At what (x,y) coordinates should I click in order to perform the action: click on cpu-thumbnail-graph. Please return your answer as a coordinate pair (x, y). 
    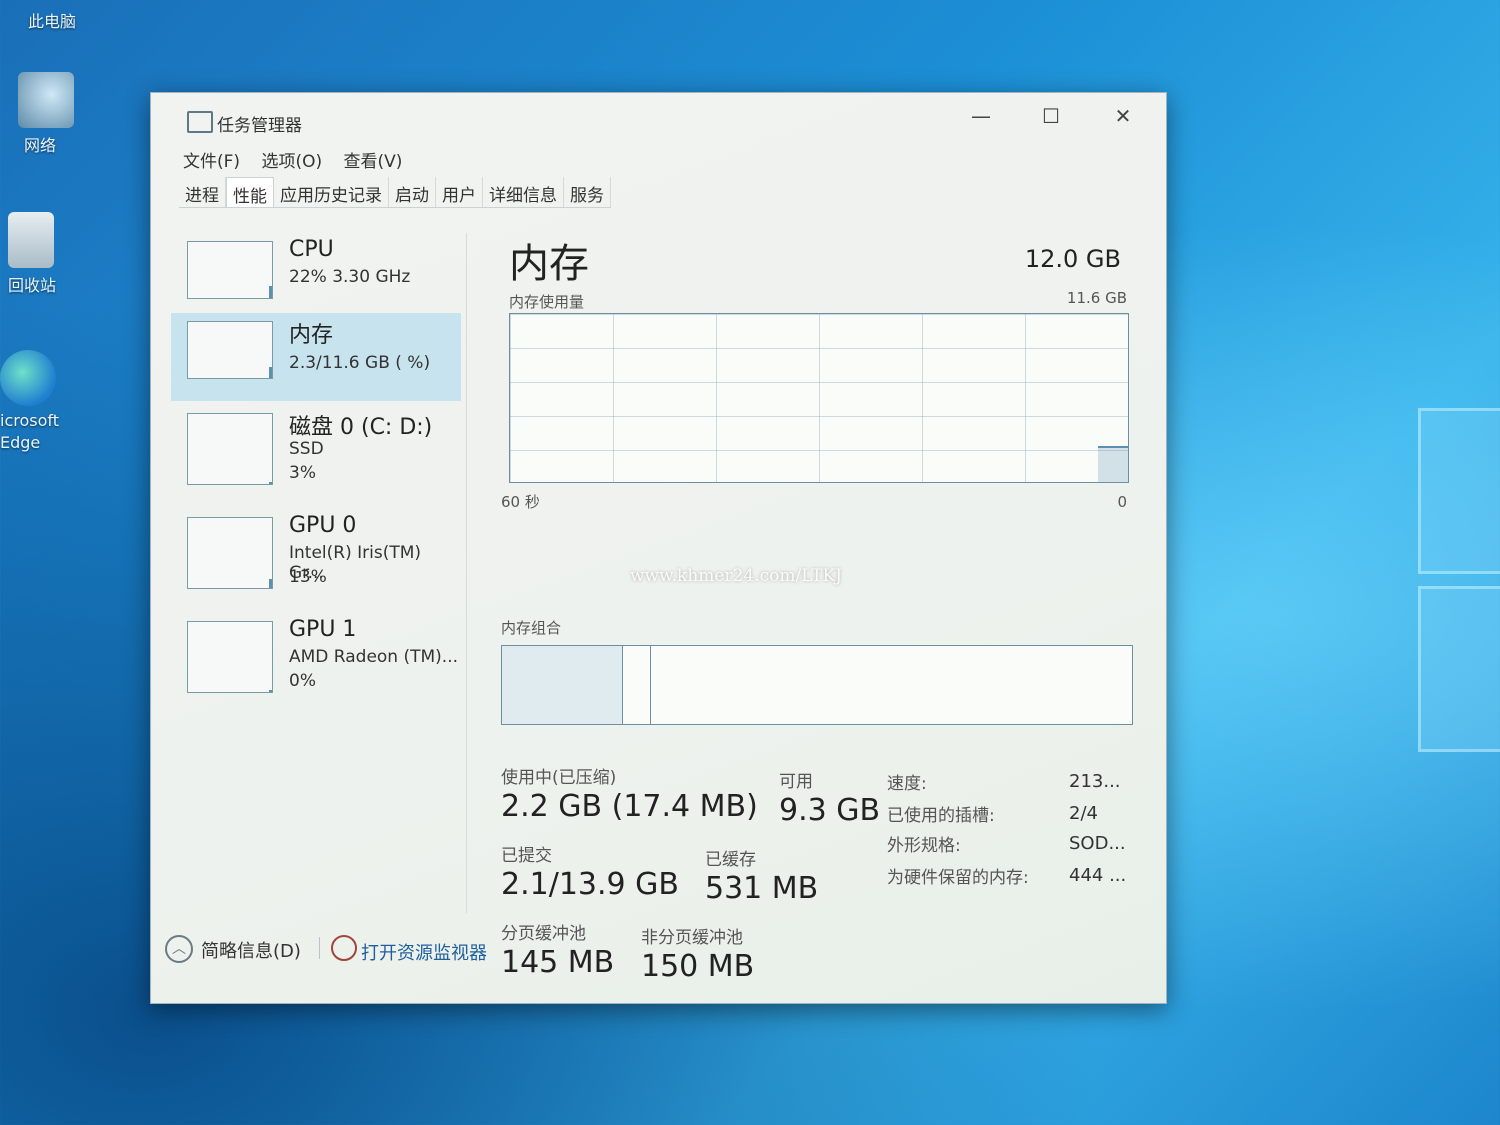
    Looking at the image, I should click on (230, 270).